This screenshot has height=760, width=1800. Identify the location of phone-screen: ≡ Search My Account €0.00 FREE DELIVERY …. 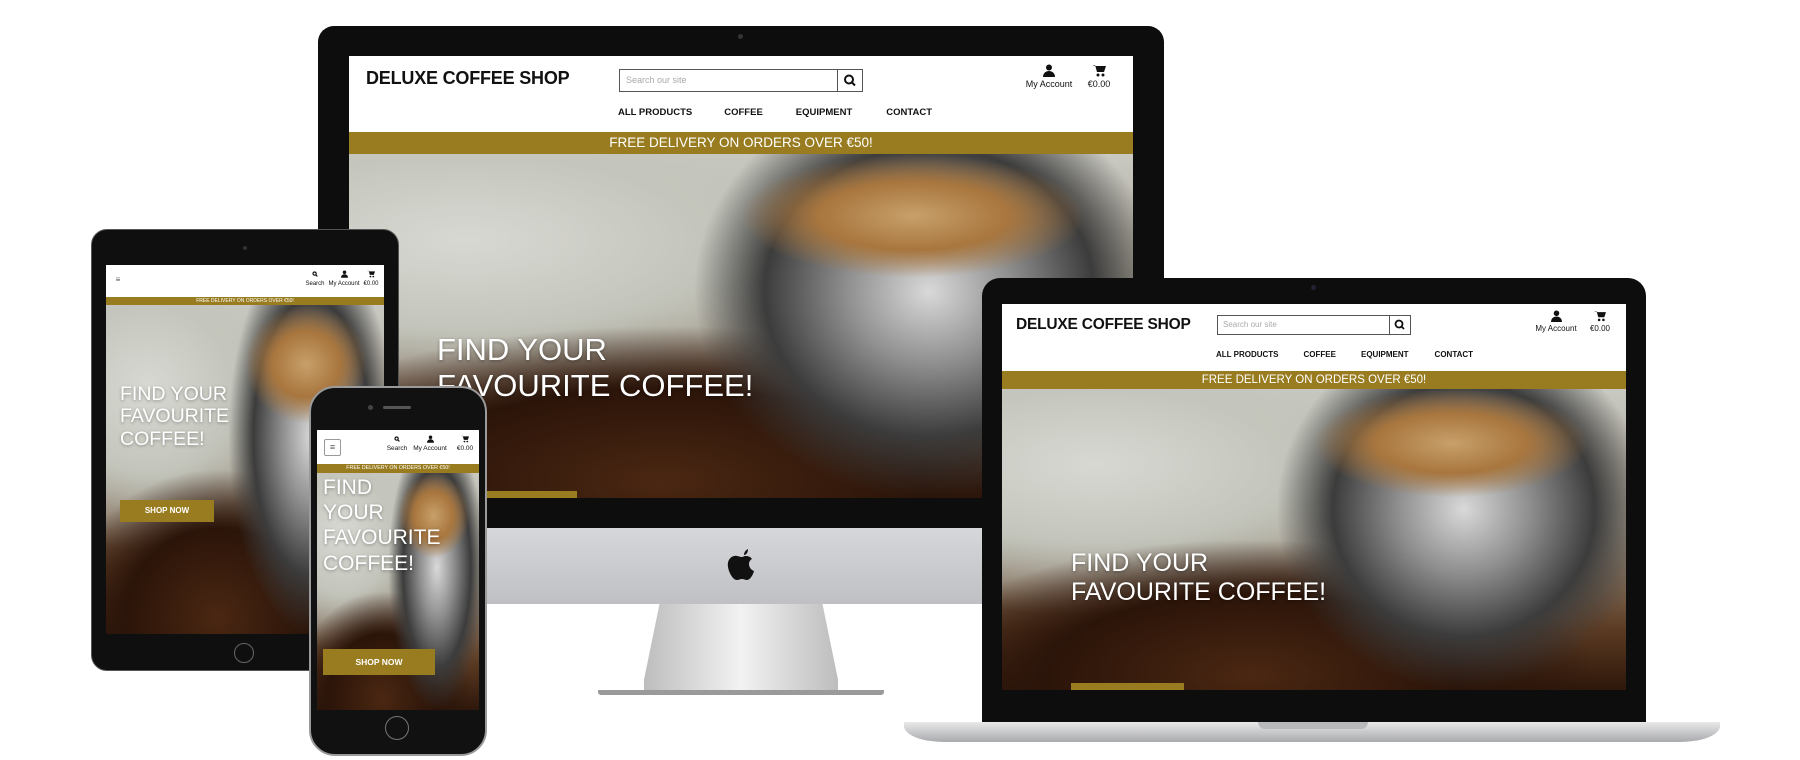
(398, 570).